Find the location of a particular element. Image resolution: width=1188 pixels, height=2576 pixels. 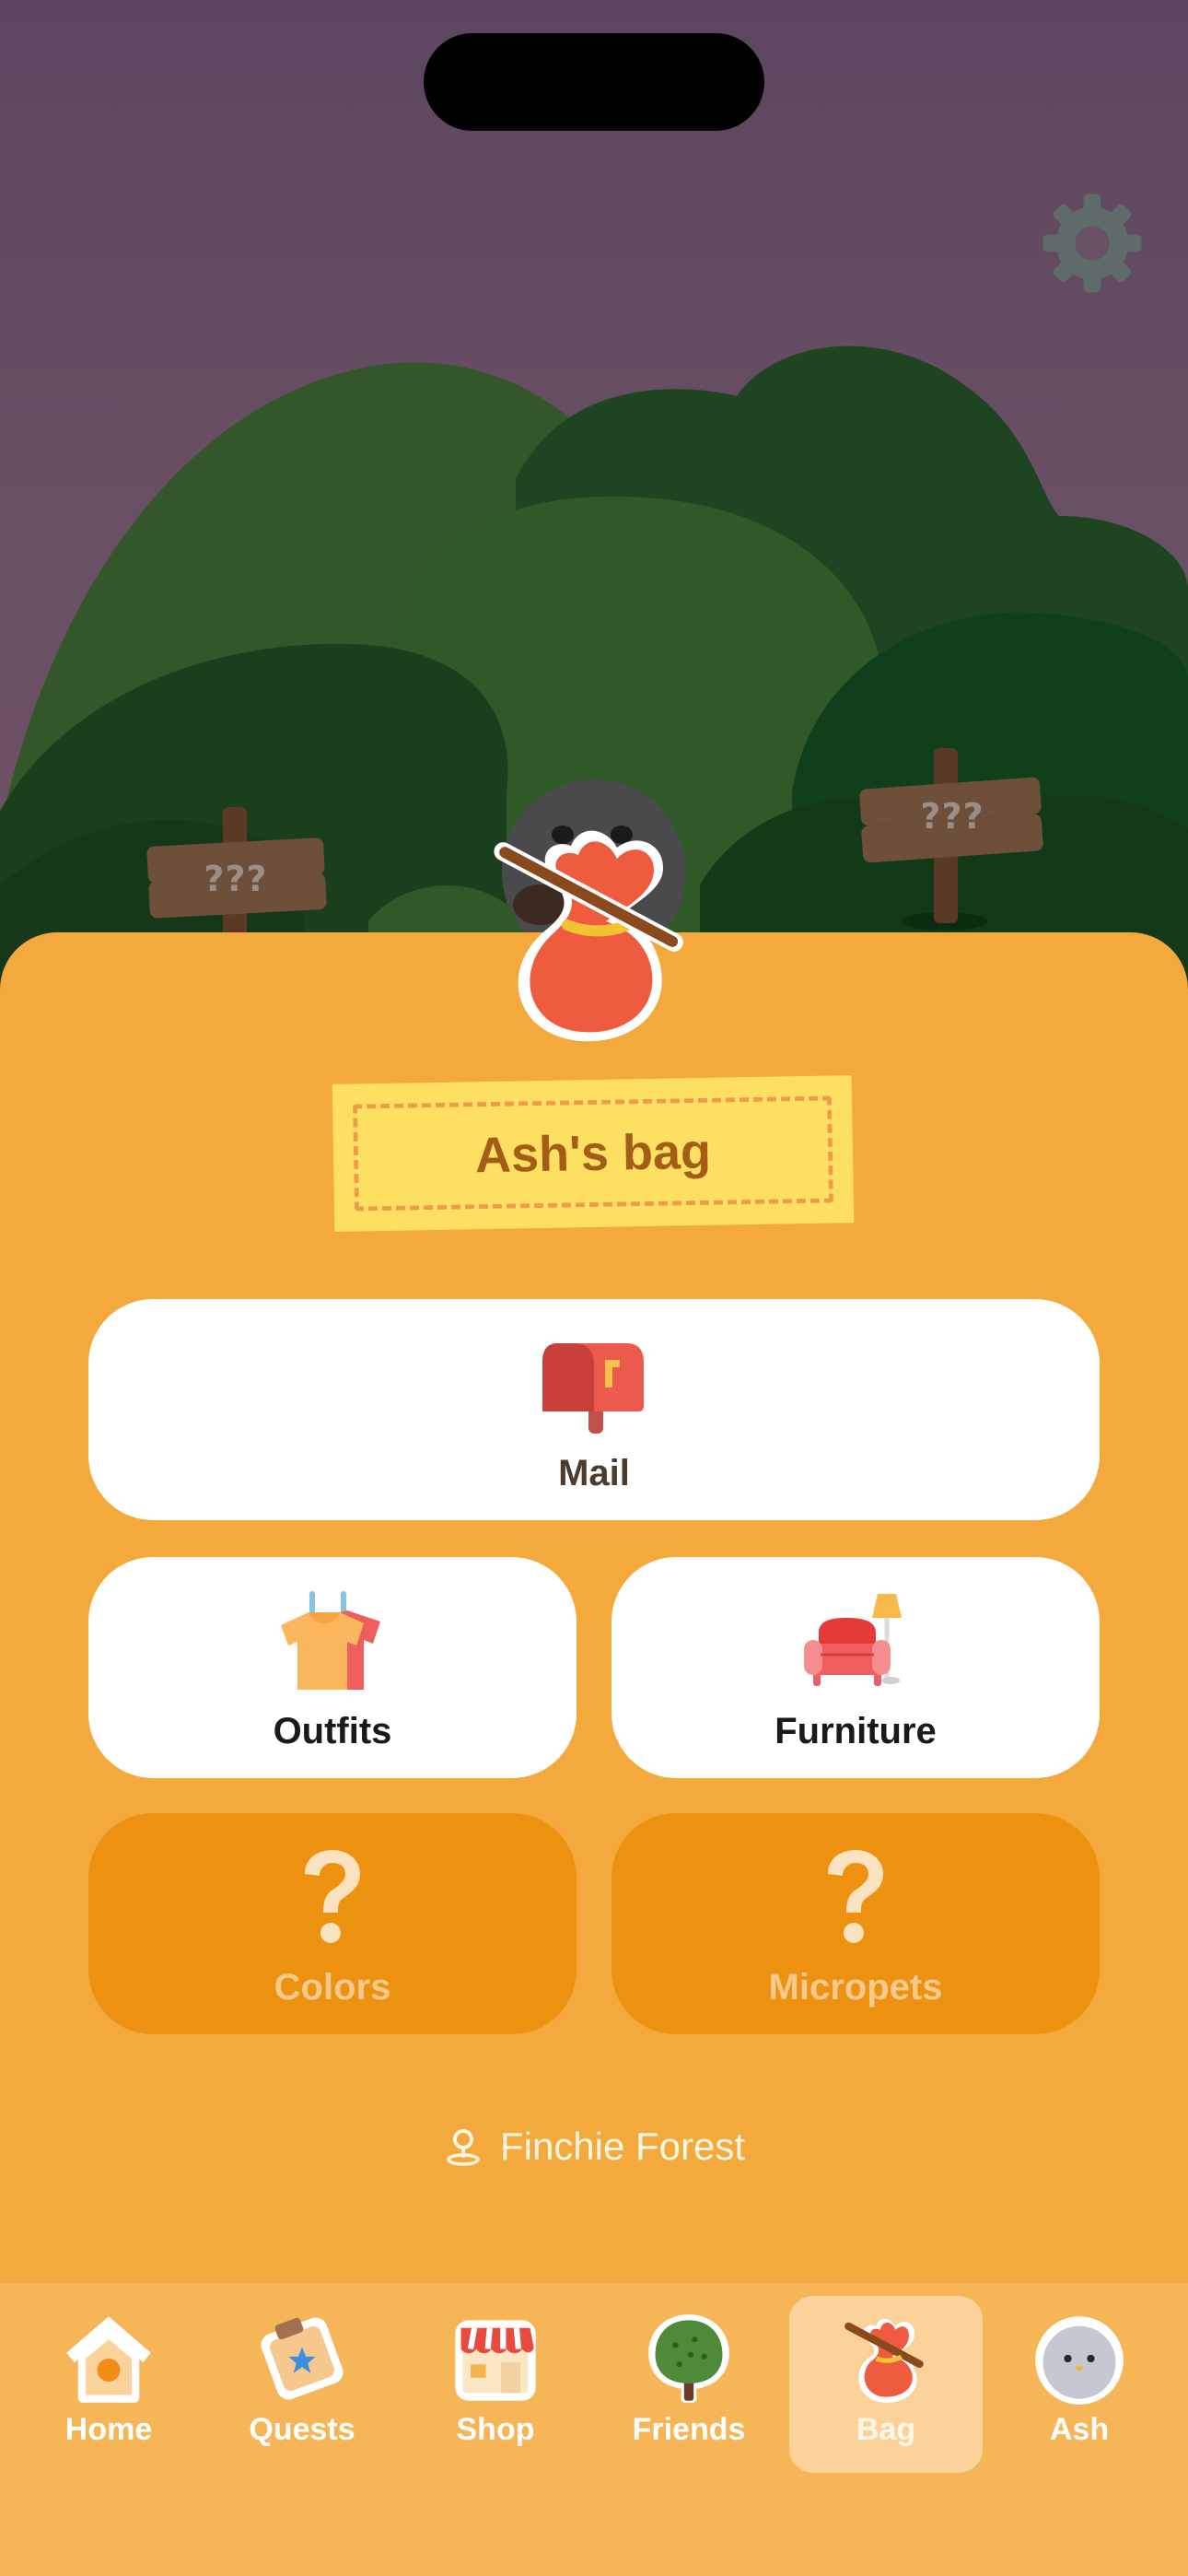

page-title: Ash's bag is located at coordinates (593, 1153).